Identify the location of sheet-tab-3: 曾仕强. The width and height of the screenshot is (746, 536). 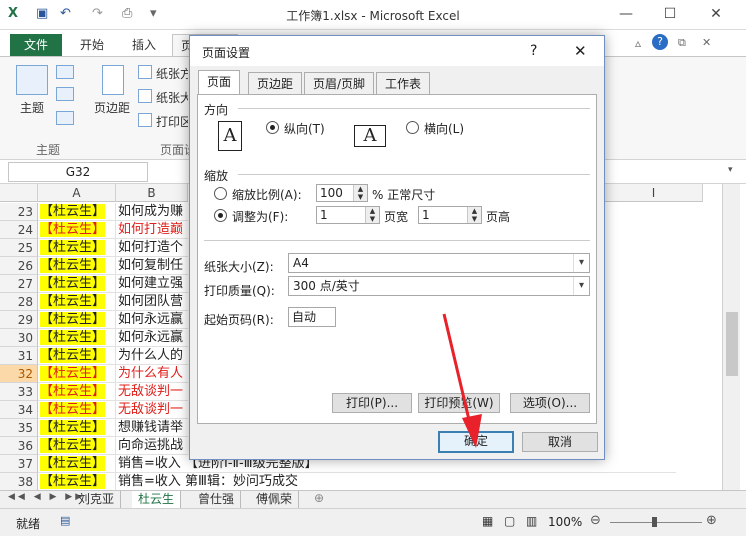
(217, 499).